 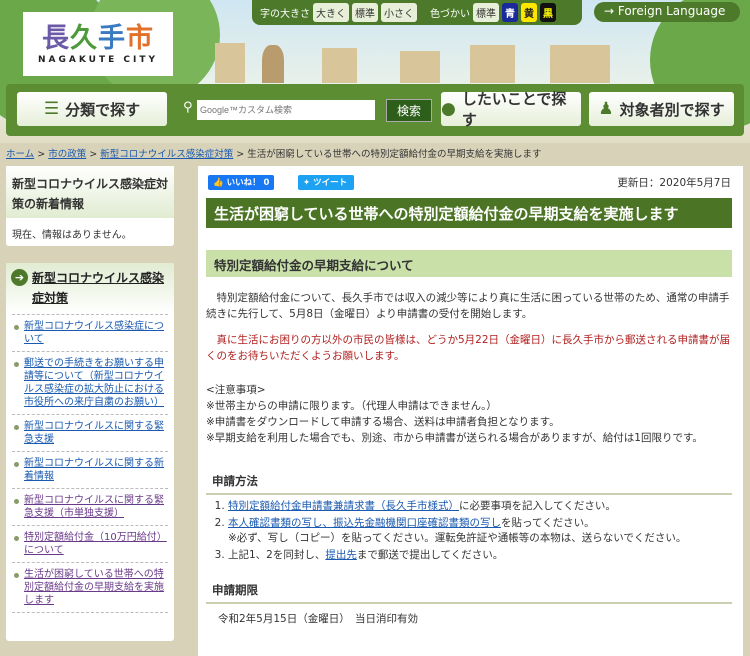 What do you see at coordinates (248, 183) in the screenshot?
I see `like-label: いいね！ 0` at bounding box center [248, 183].